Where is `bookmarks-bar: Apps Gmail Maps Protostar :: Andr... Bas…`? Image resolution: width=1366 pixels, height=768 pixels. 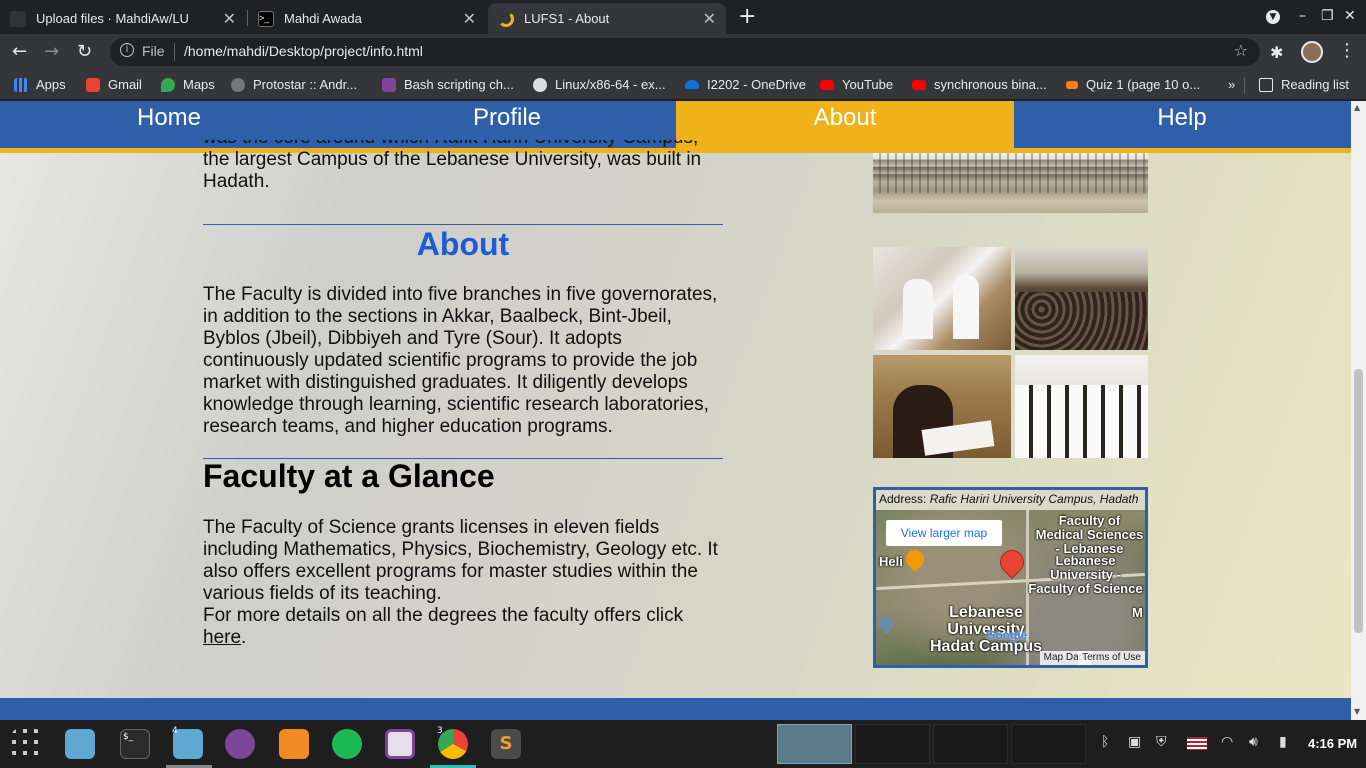
bookmarks-bar: Apps Gmail Maps Protostar :: Andr... Bas… is located at coordinates (683, 85).